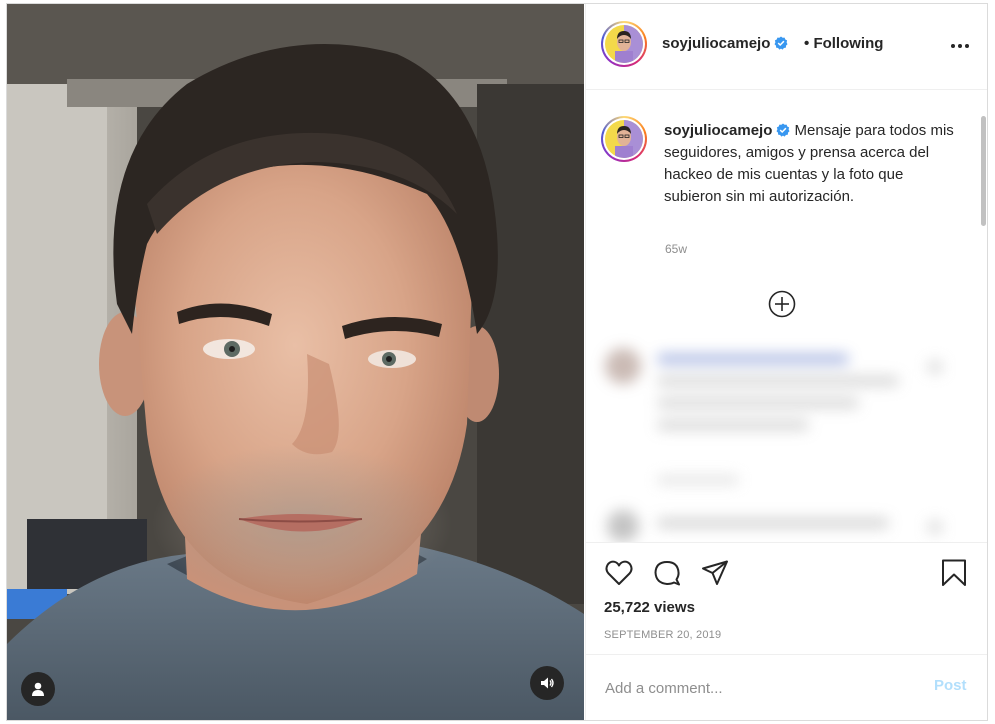 This screenshot has width=995, height=724. I want to click on user-tag-button, so click(38, 689).